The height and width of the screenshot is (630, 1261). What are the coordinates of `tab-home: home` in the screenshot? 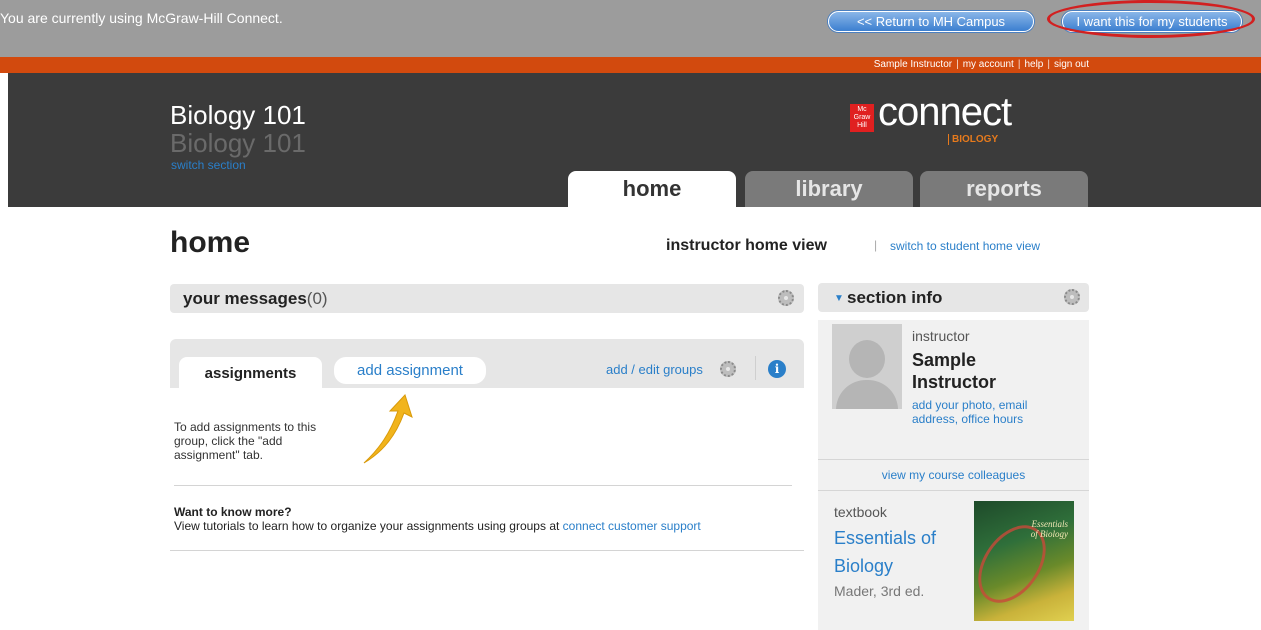 It's located at (652, 189).